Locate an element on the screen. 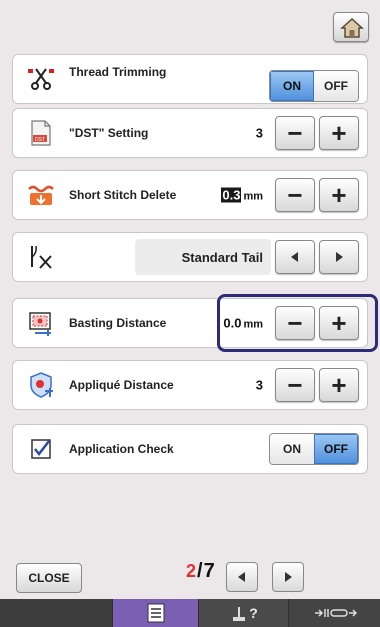 The image size is (380, 627). thread-trimming-toggle: ON OFF is located at coordinates (314, 86).